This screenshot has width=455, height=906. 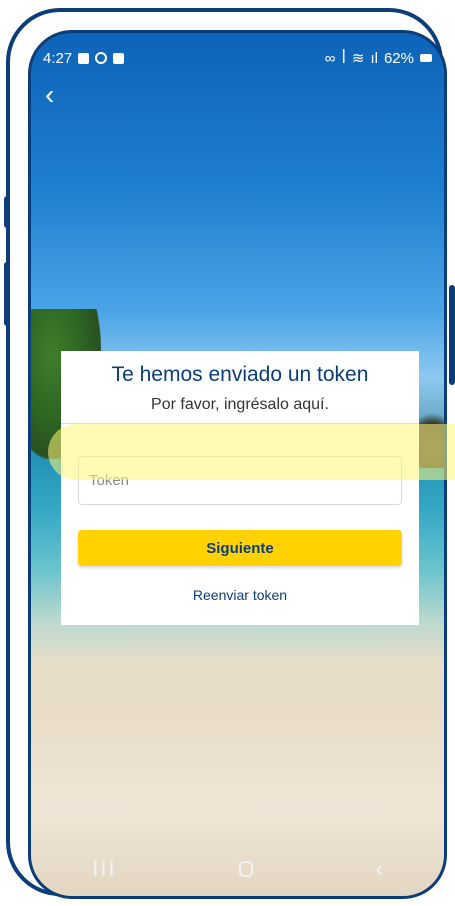 I want to click on checkbox-icon, so click(x=119, y=58).